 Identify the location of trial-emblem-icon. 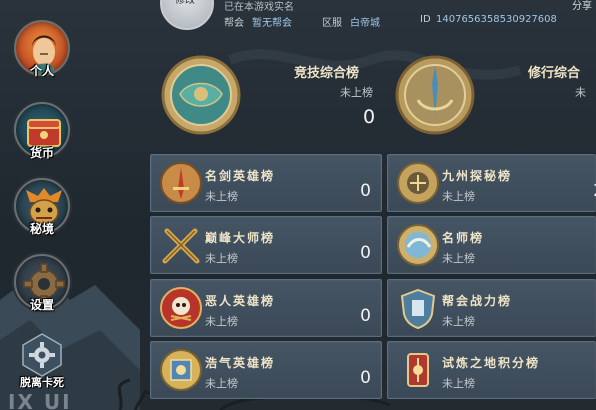
(418, 370).